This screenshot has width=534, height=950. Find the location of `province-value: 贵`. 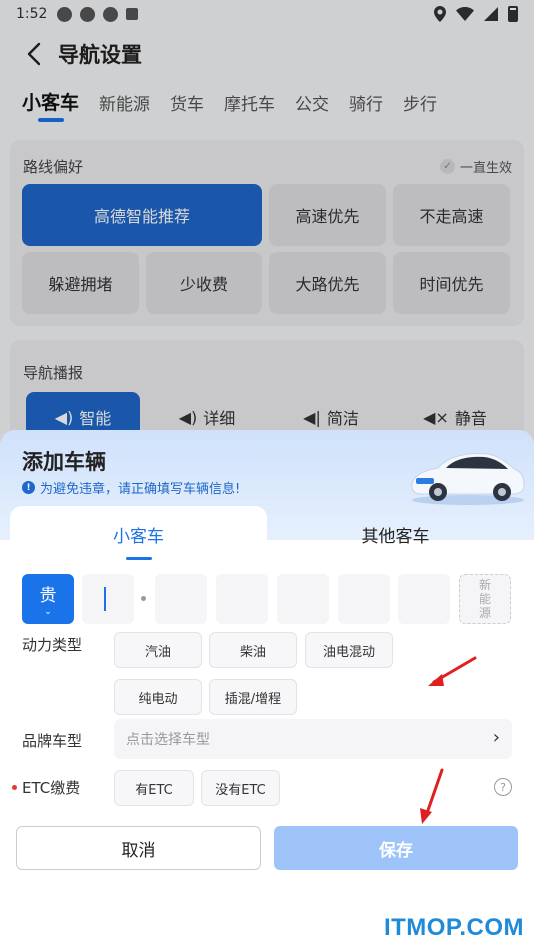

province-value: 贵 is located at coordinates (48, 596).